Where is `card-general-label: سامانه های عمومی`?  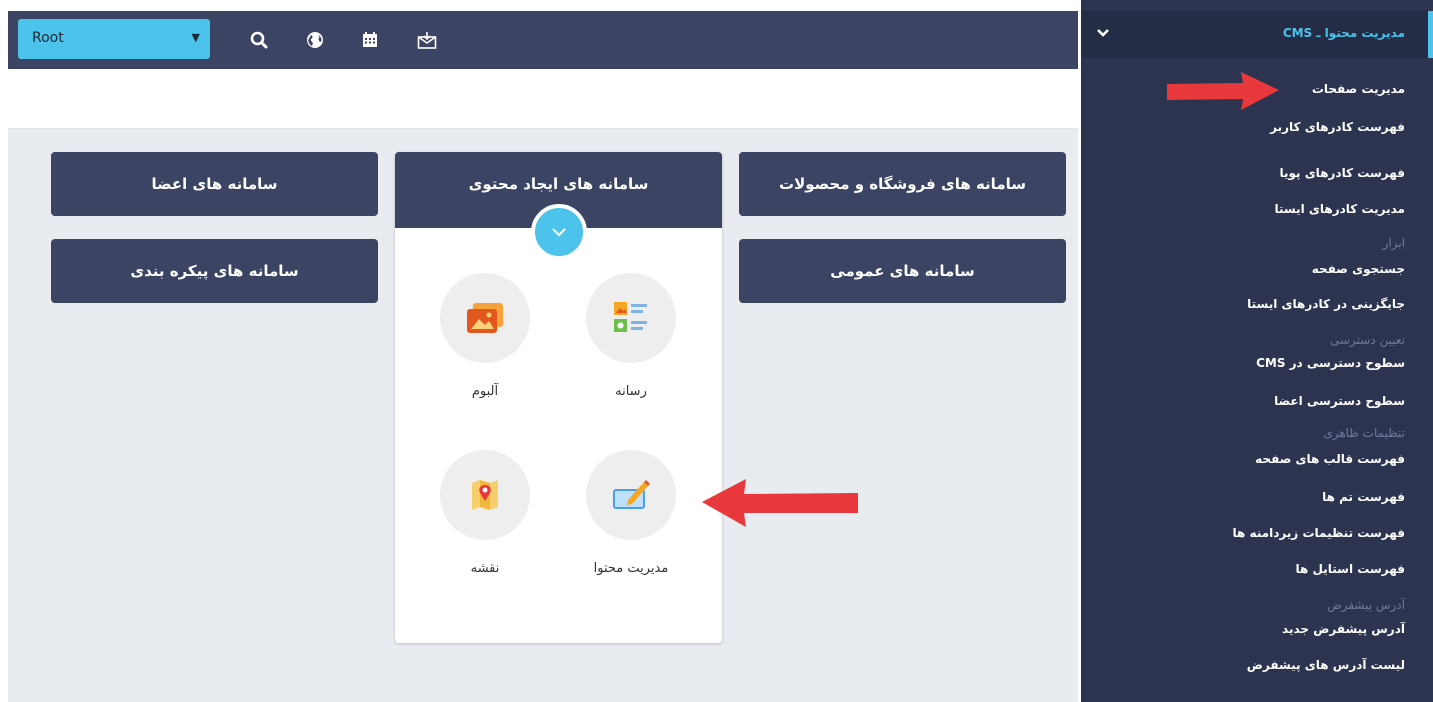 card-general-label: سامانه های عمومی is located at coordinates (902, 271).